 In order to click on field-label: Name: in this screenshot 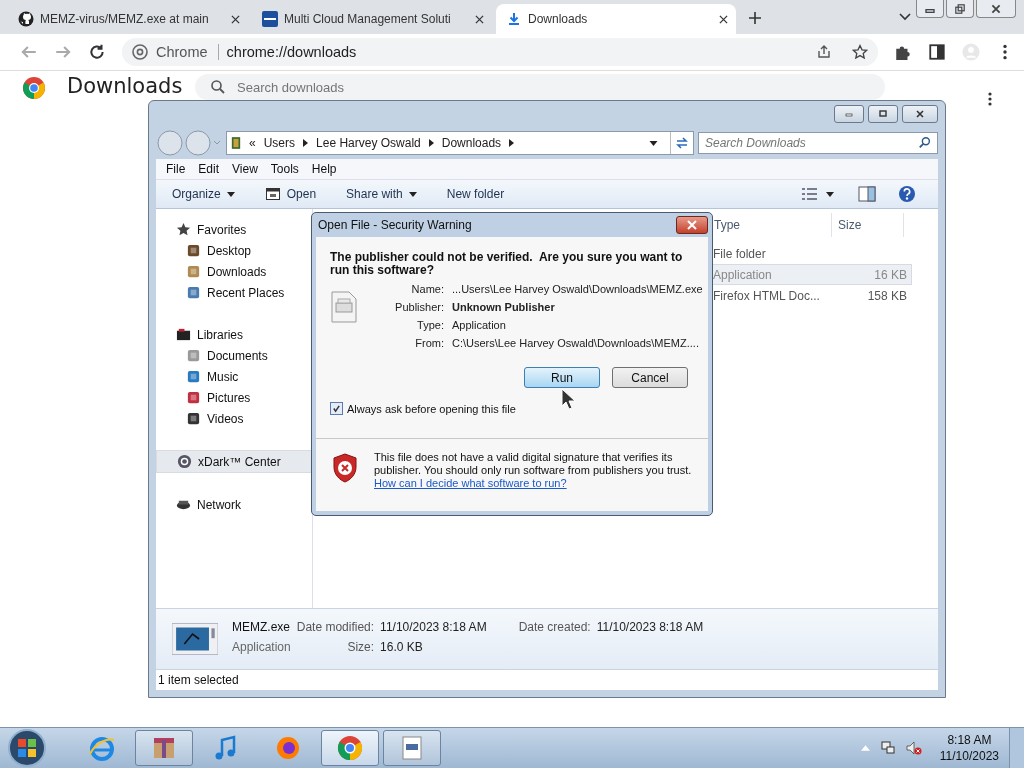, I will do `click(427, 289)`.